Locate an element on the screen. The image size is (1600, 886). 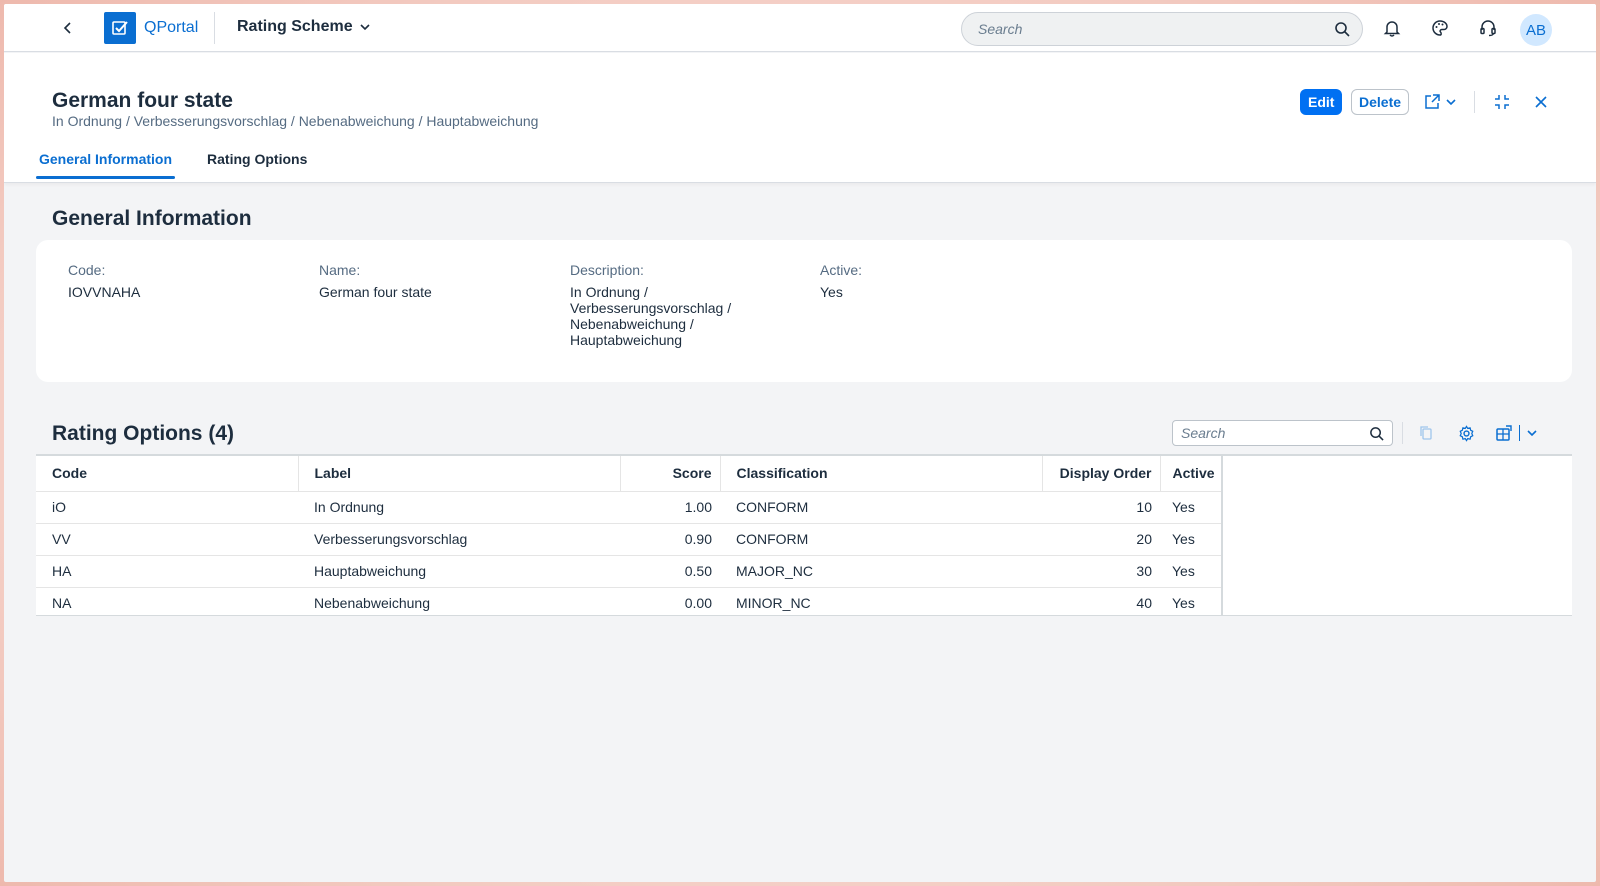
export-menu-button is located at coordinates (1520, 433).